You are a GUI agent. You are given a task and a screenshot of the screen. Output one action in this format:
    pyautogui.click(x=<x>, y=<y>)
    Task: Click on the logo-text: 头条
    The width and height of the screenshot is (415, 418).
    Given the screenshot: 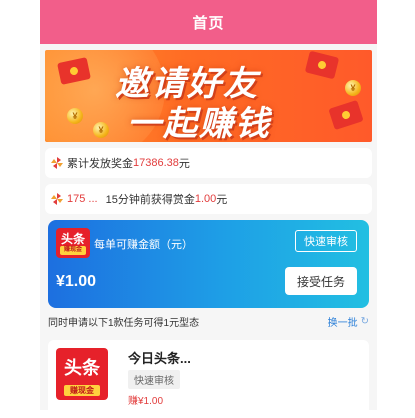 What is the action you would take?
    pyautogui.click(x=82, y=368)
    